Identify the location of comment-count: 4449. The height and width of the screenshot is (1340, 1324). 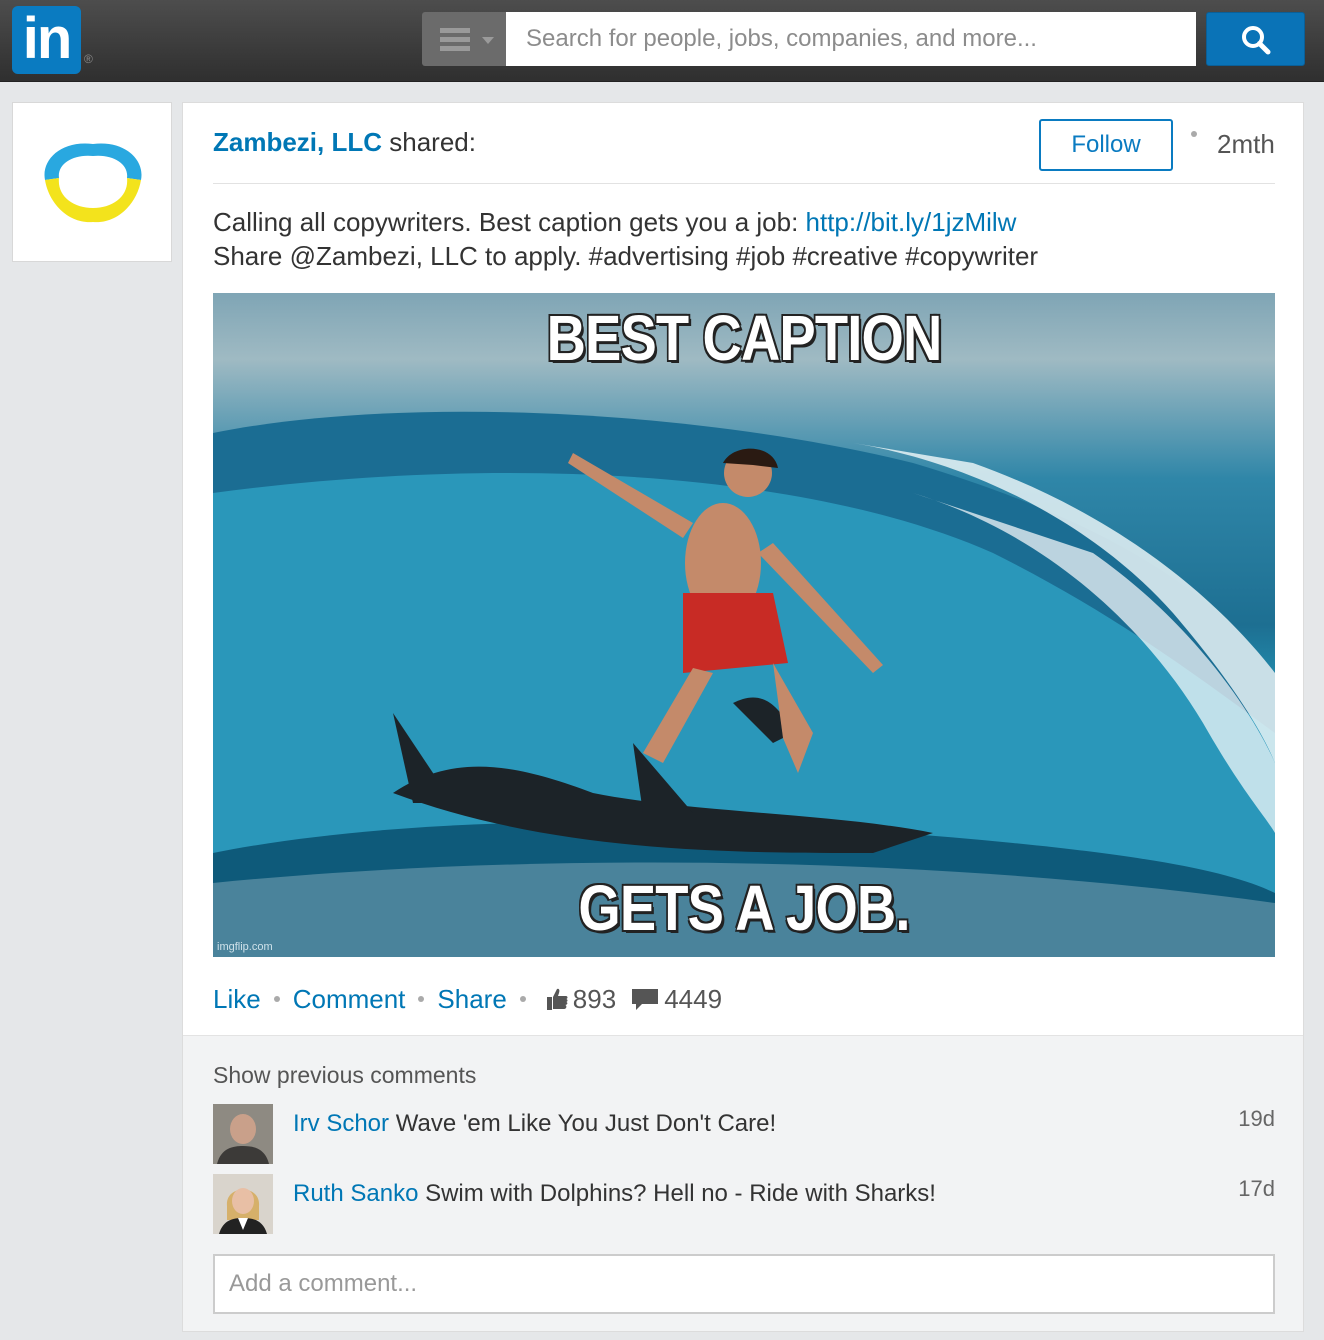
(693, 999).